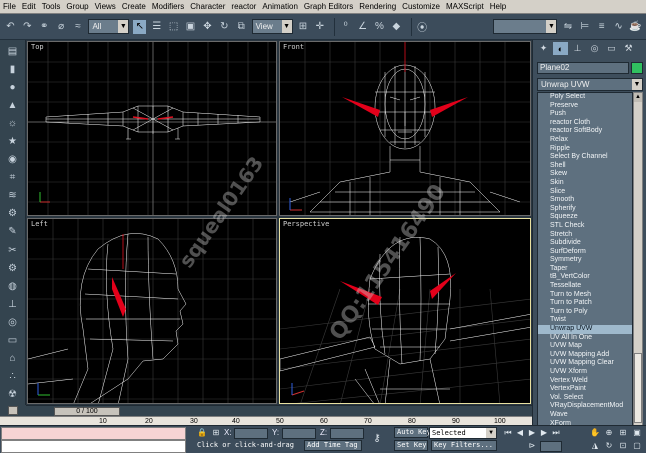 This screenshot has width=646, height=453. I want to click on motion-icon: ◎, so click(13, 322).